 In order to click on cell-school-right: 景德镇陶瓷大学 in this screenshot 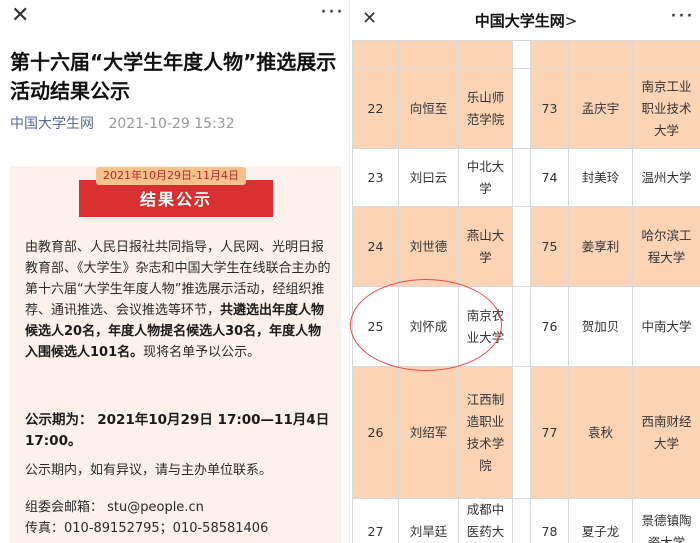, I will do `click(666, 520)`.